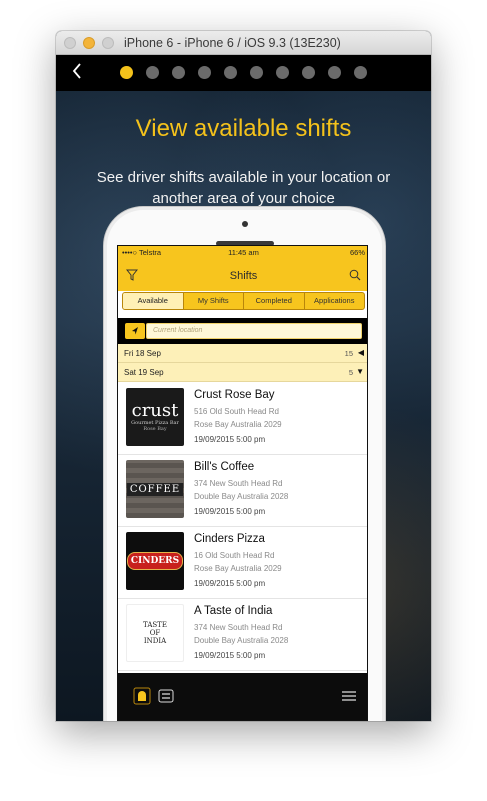  I want to click on day-count: 15, so click(348, 353).